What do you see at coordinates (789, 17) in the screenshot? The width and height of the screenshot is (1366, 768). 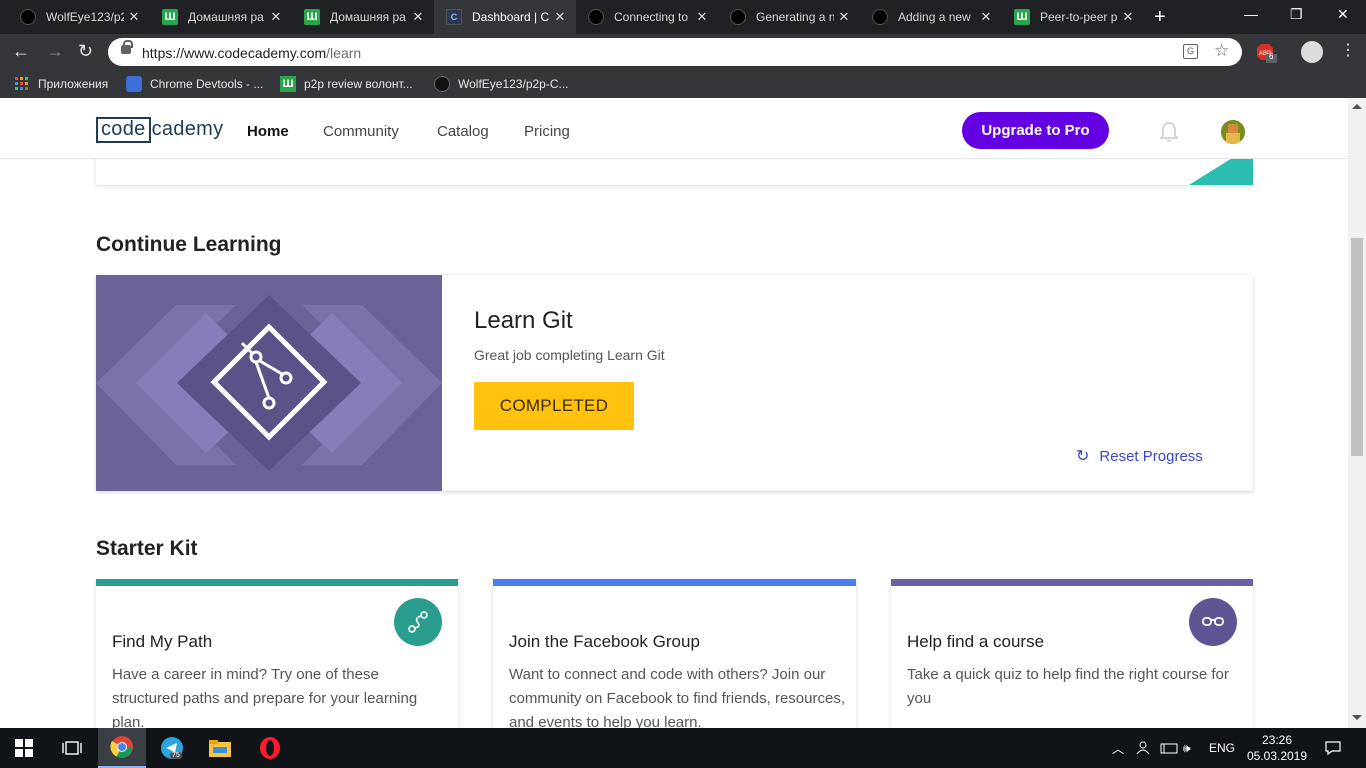 I see `browser-tab: Generating a n ✕` at bounding box center [789, 17].